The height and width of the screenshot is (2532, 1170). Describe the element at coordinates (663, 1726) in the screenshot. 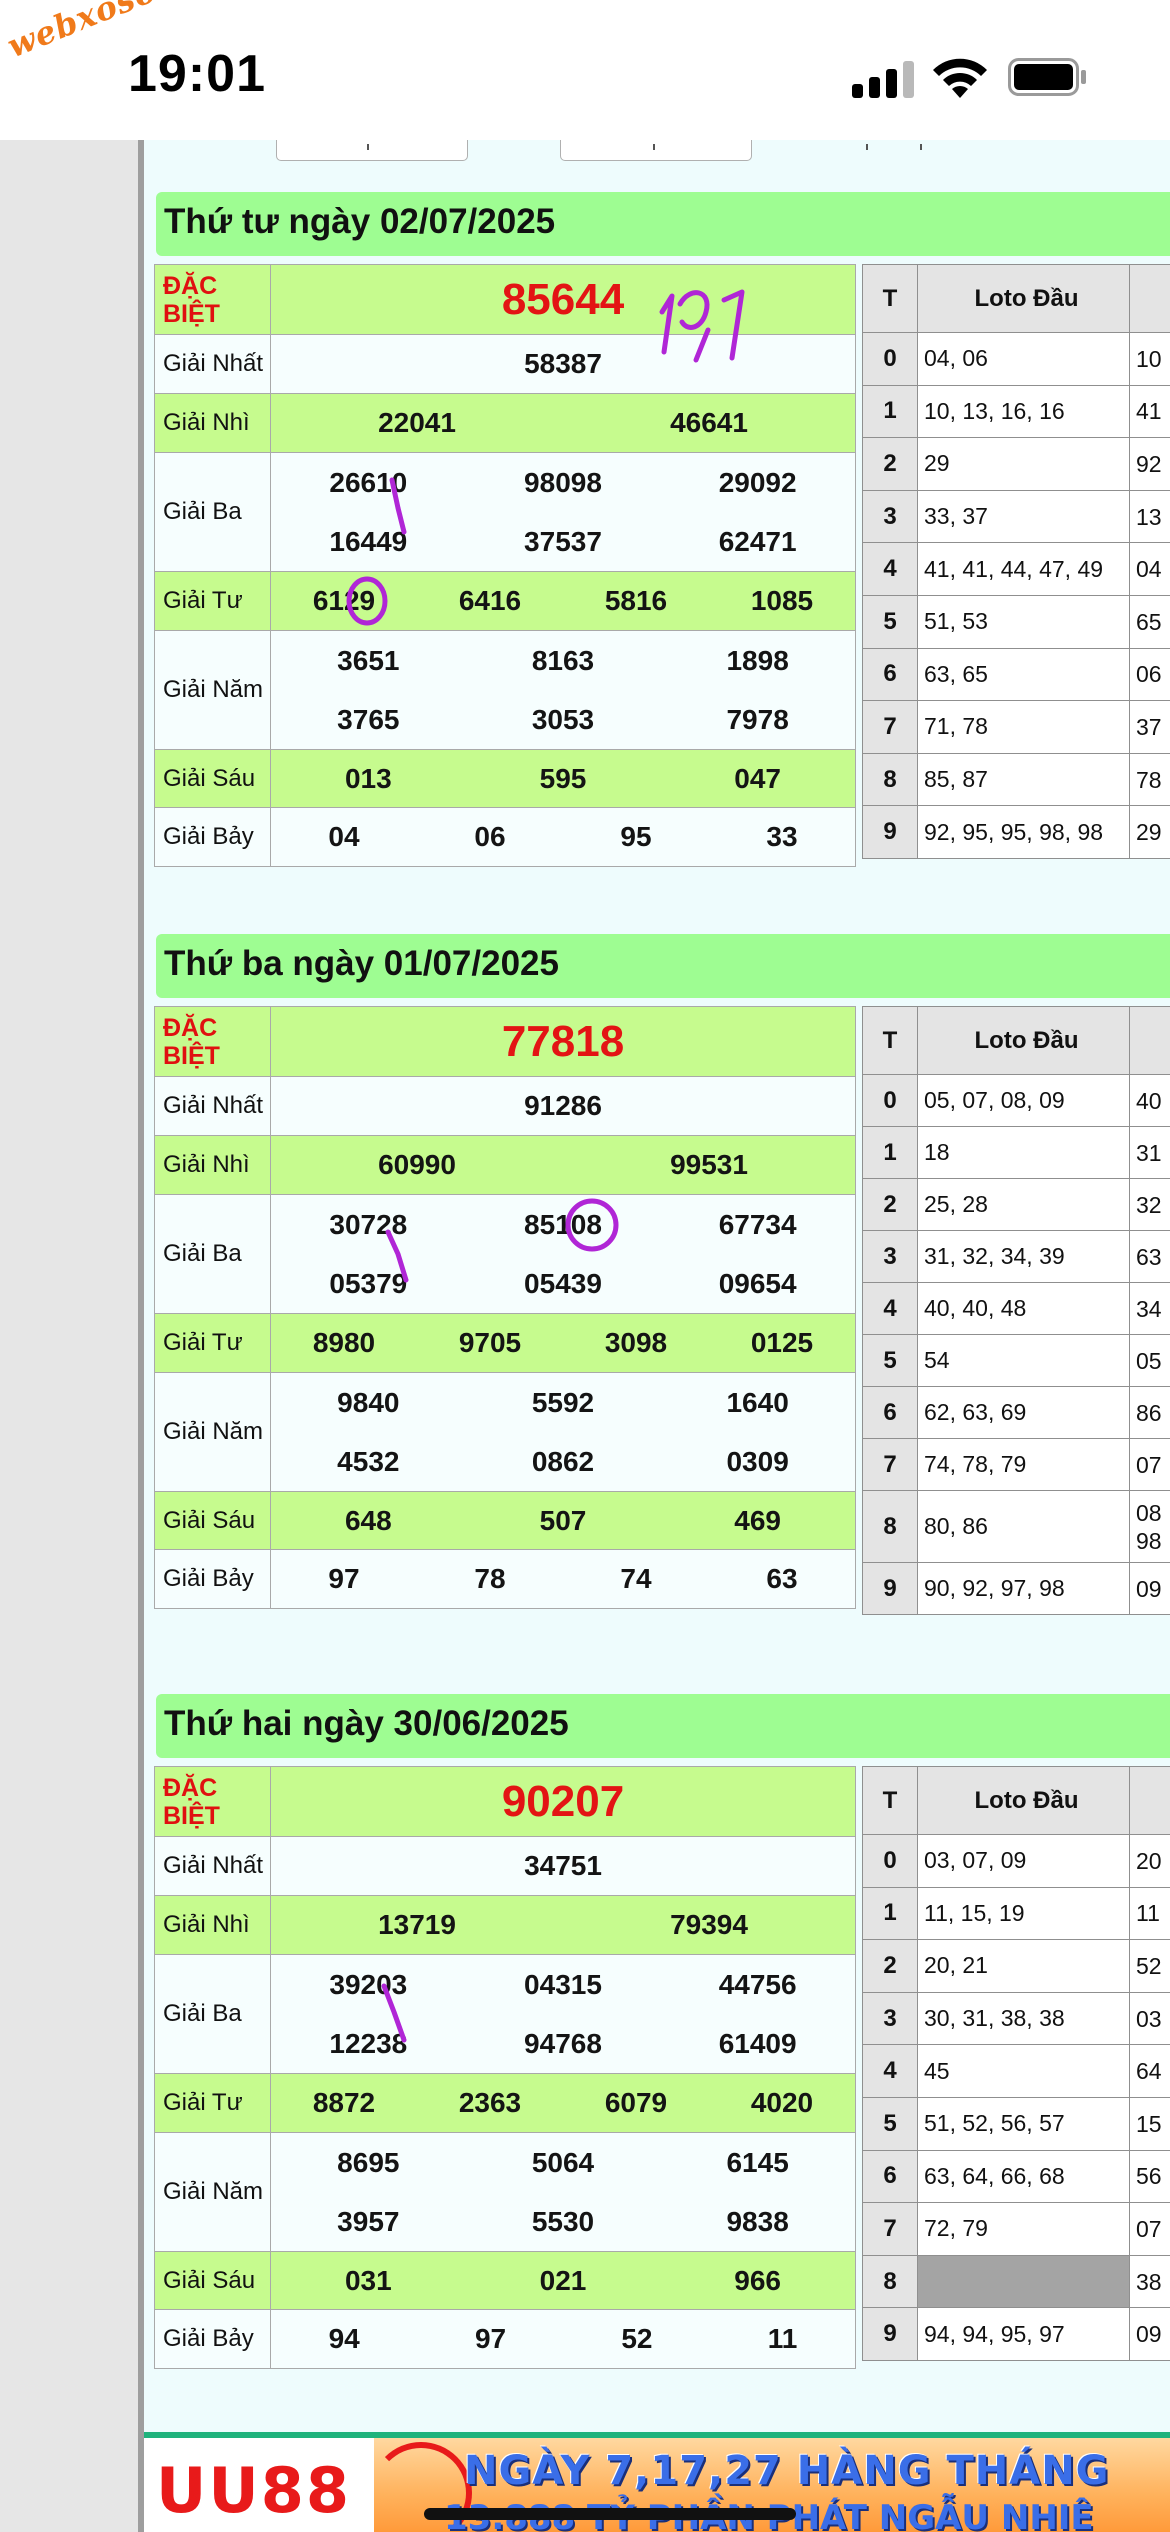

I see `day-header: Thứ hai ngày 30/06/2025` at that location.